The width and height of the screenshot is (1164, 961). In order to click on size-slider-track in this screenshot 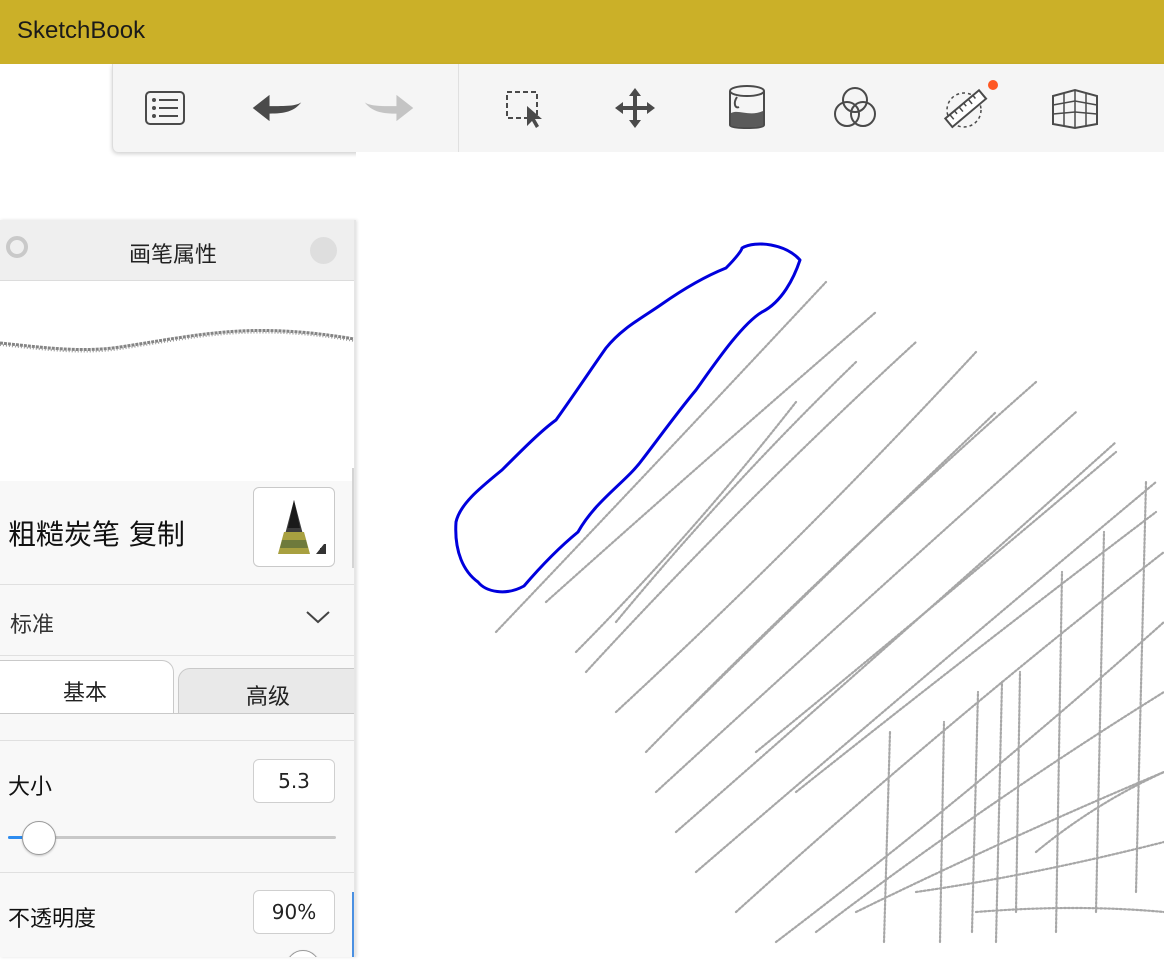, I will do `click(172, 837)`.